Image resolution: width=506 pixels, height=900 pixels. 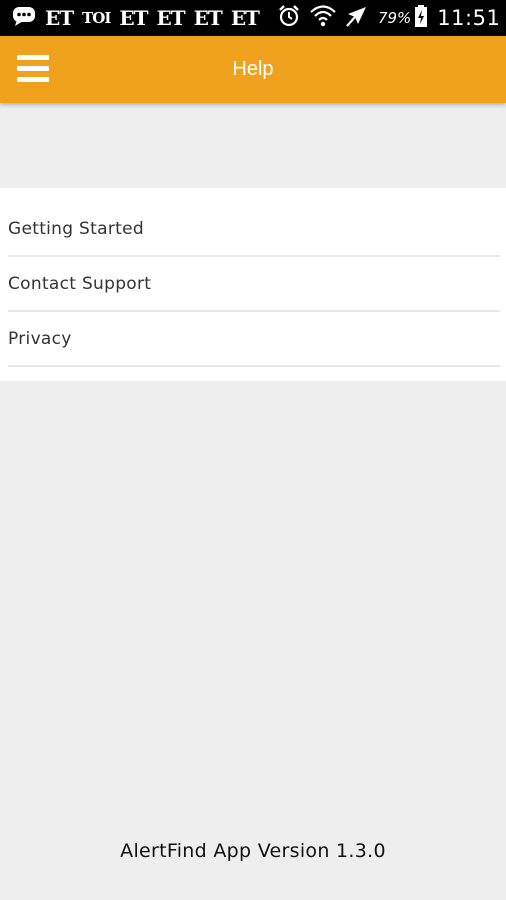 What do you see at coordinates (59, 18) in the screenshot?
I see `notification-et-1: ET` at bounding box center [59, 18].